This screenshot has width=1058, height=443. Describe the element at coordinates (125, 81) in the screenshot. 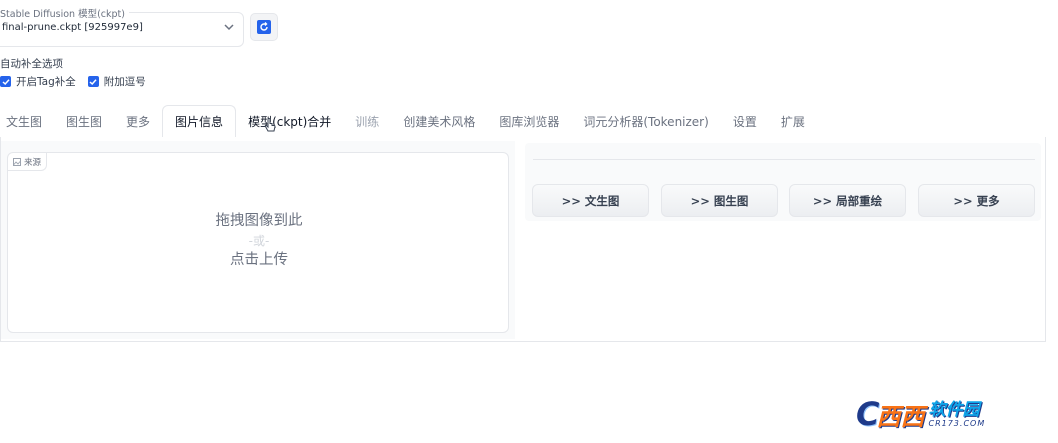

I see `append-comma-label: 附加逗号` at that location.